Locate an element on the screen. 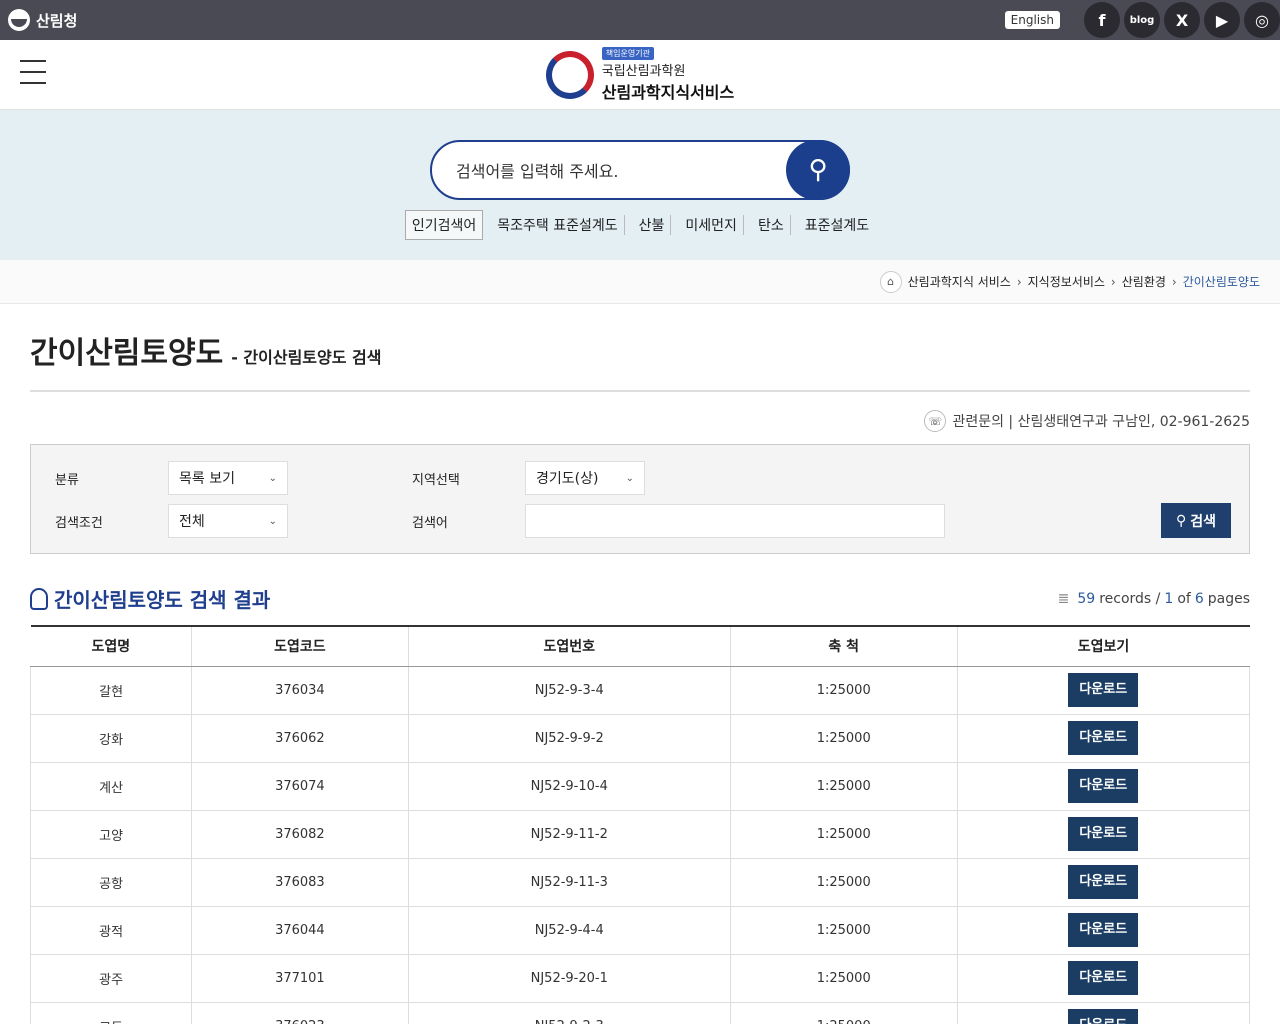 The image size is (1280, 1024). lightbulb-icon is located at coordinates (39, 598).